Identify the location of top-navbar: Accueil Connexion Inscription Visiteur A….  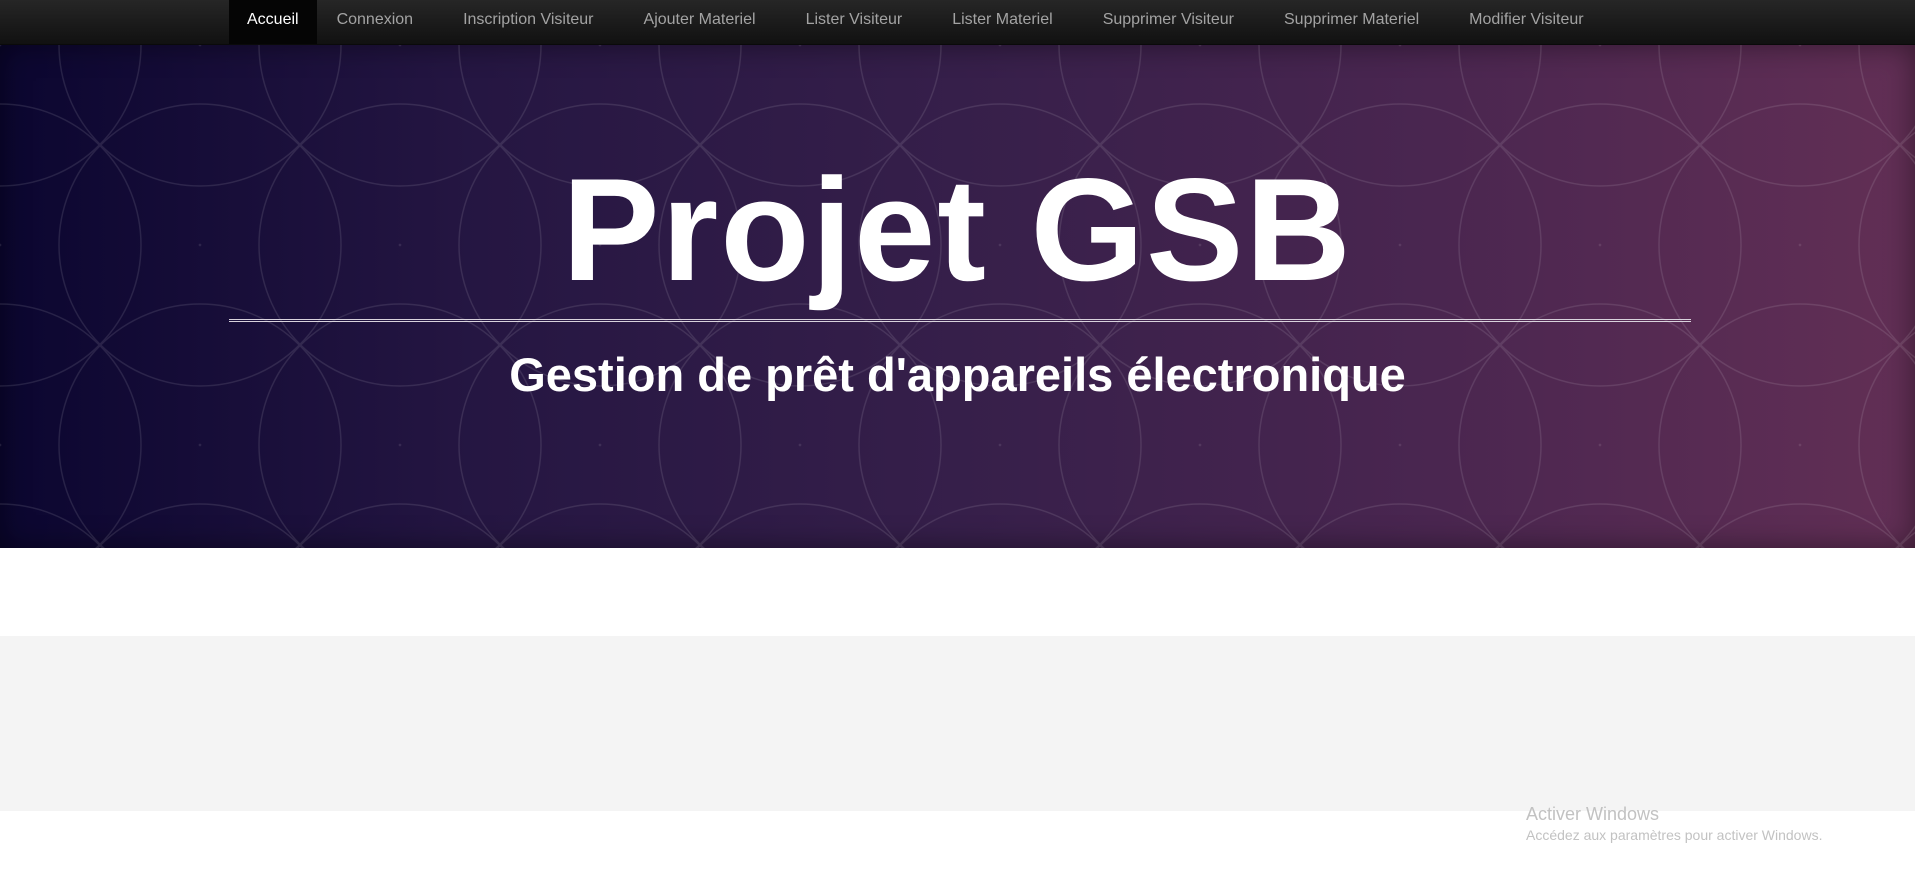
(957, 22).